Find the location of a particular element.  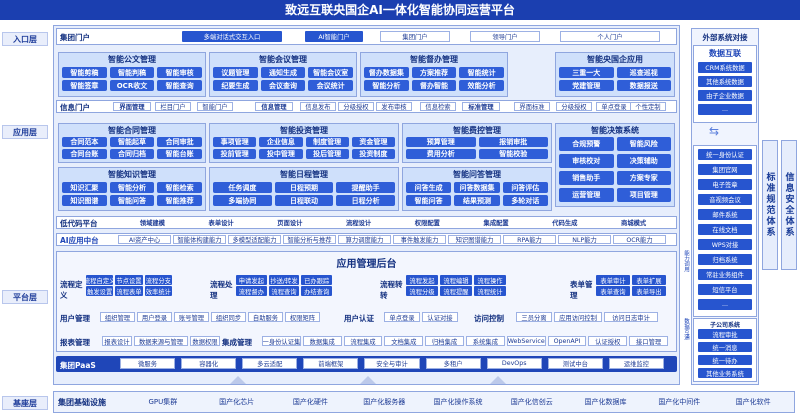

lowcode-item: 表单设计 is located at coordinates (221, 222).